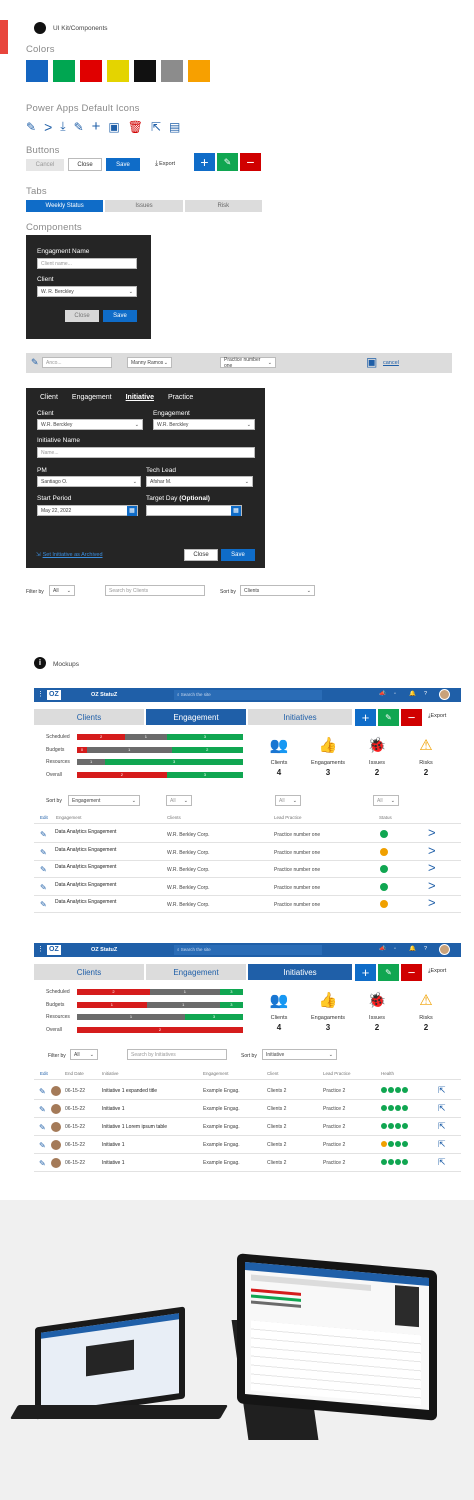  Describe the element at coordinates (87, 291) in the screenshot. I see `client-select: W. R. Berckley ⌄` at that location.